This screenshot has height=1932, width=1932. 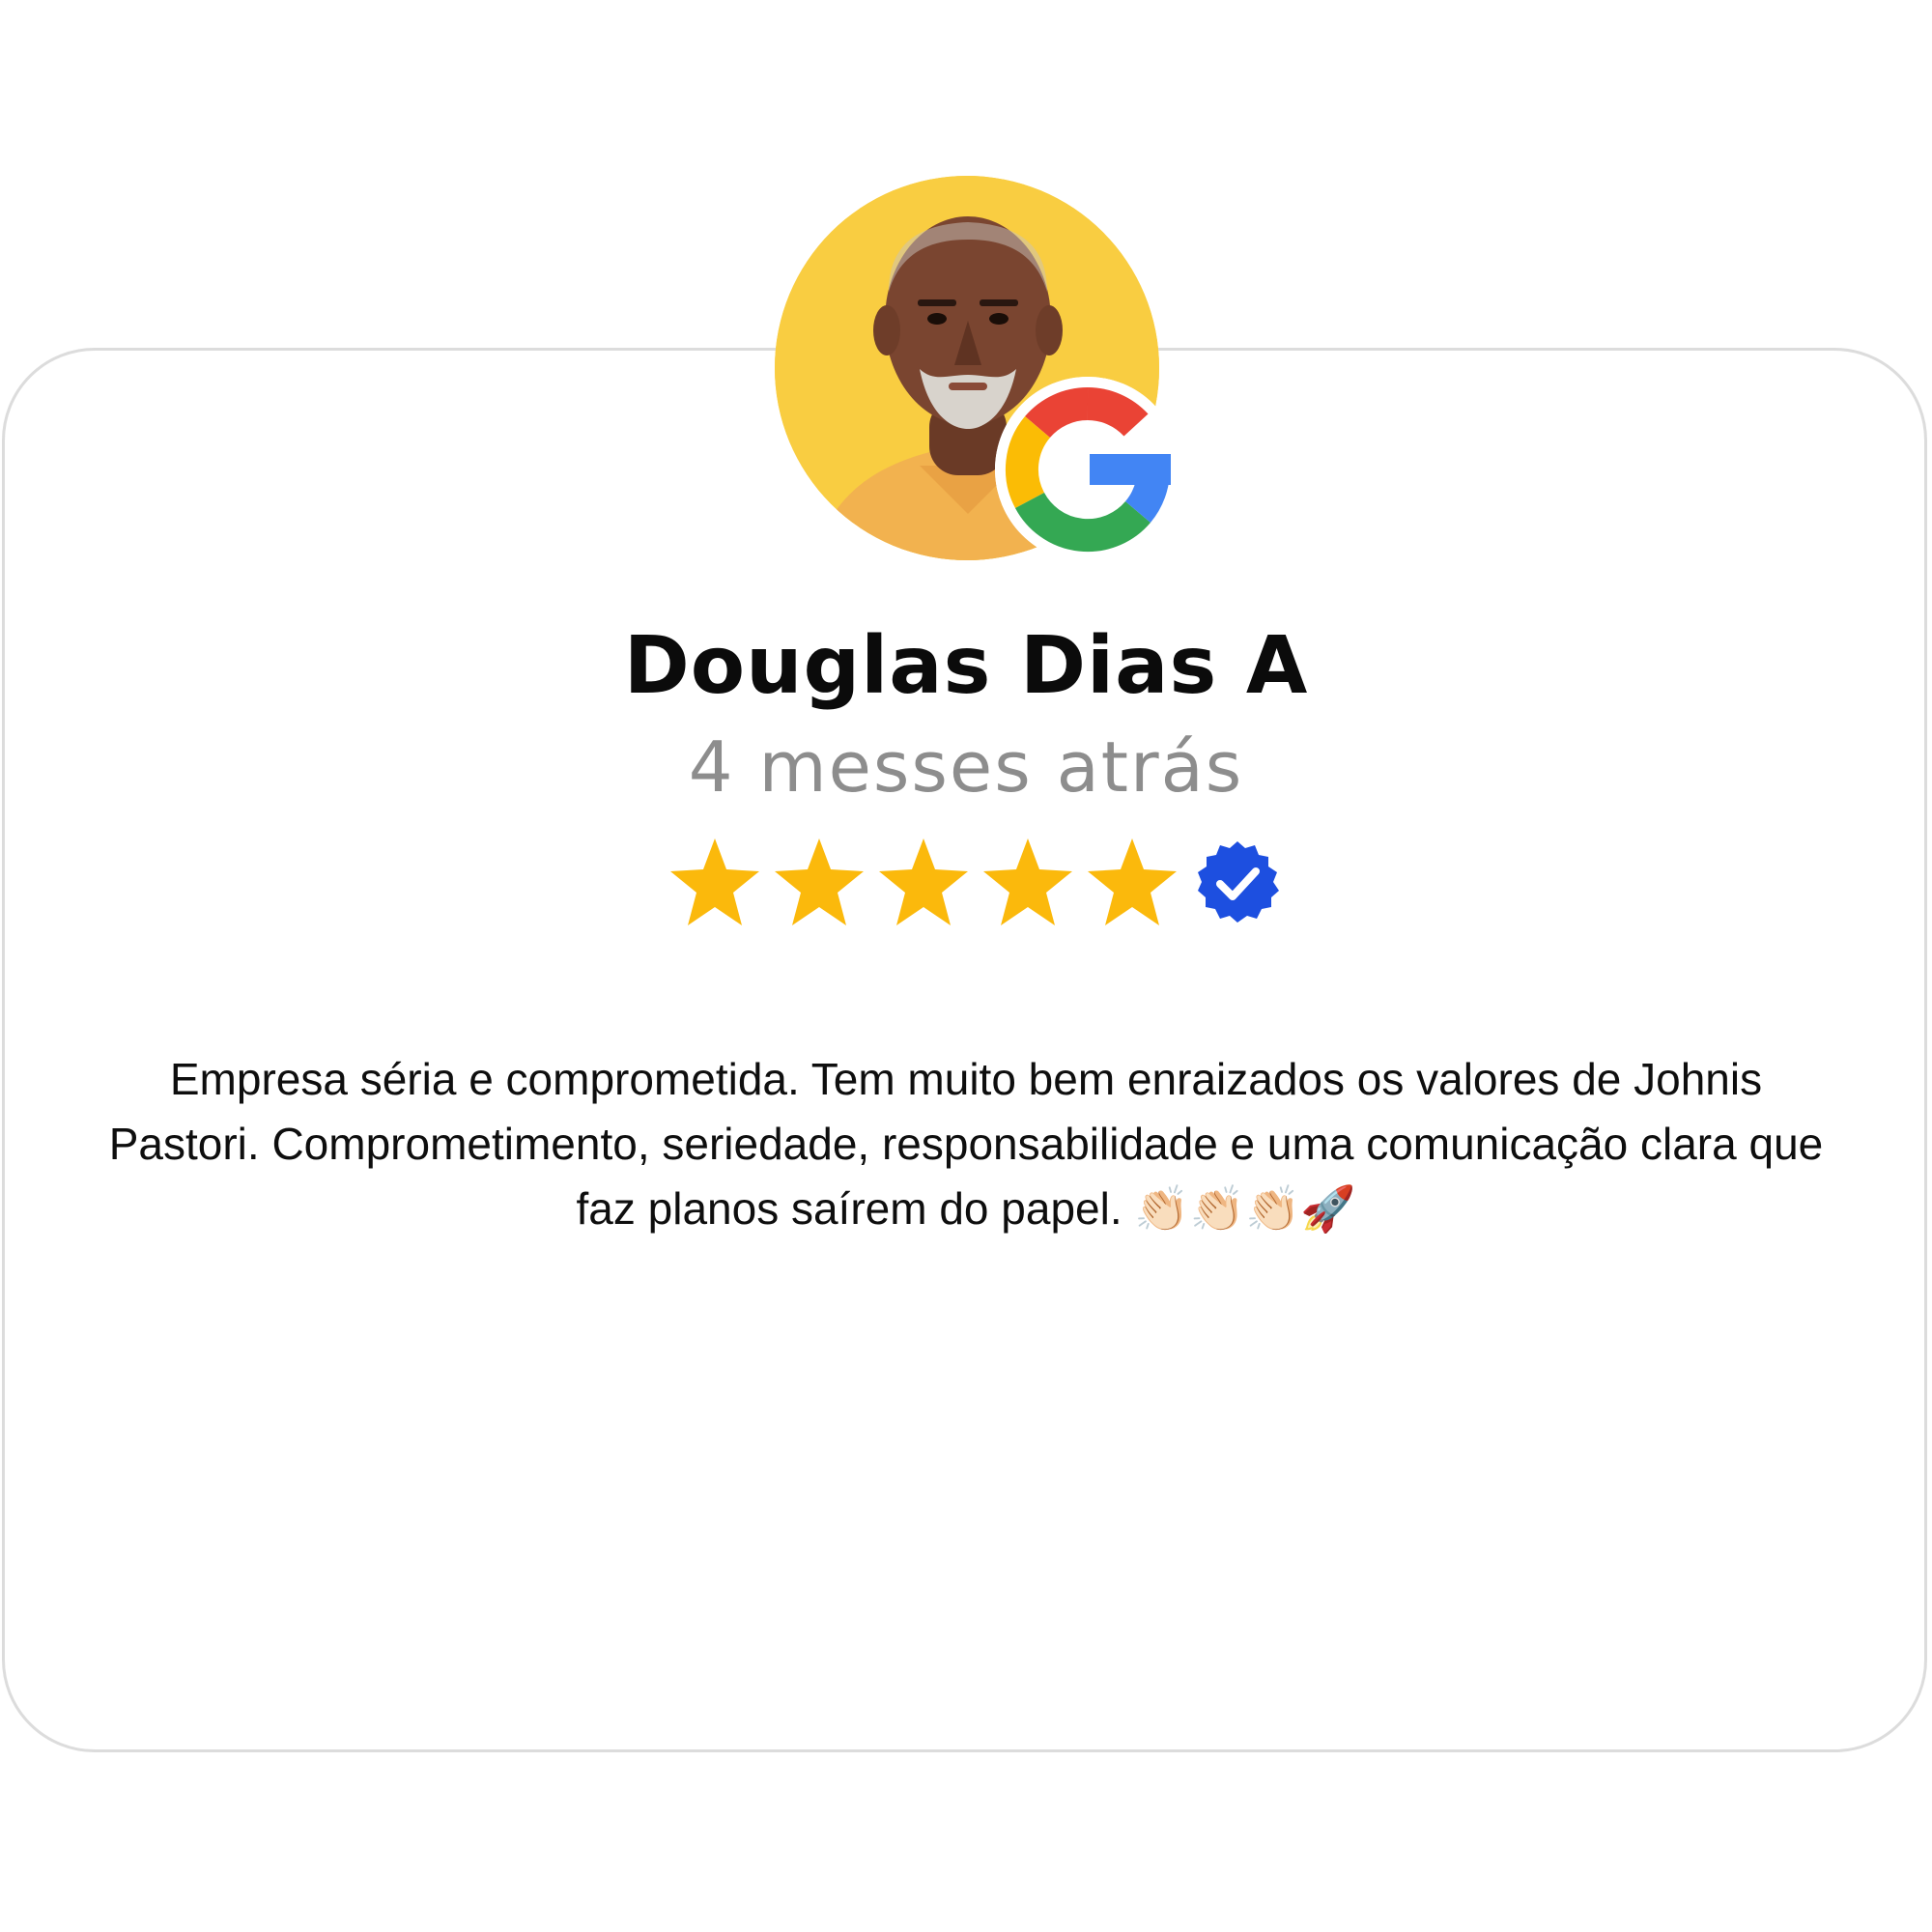 I want to click on review-time: 4 messes atrás, so click(x=966, y=767).